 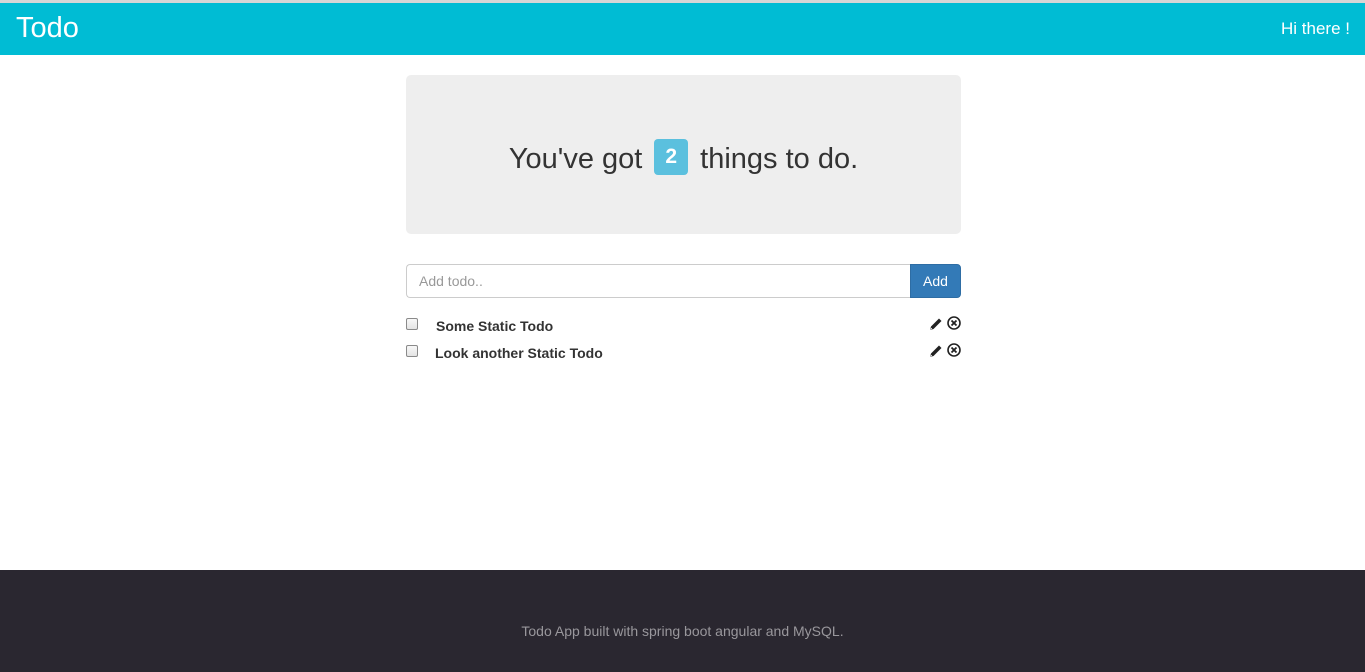 I want to click on add-todo-button: Add, so click(x=935, y=281).